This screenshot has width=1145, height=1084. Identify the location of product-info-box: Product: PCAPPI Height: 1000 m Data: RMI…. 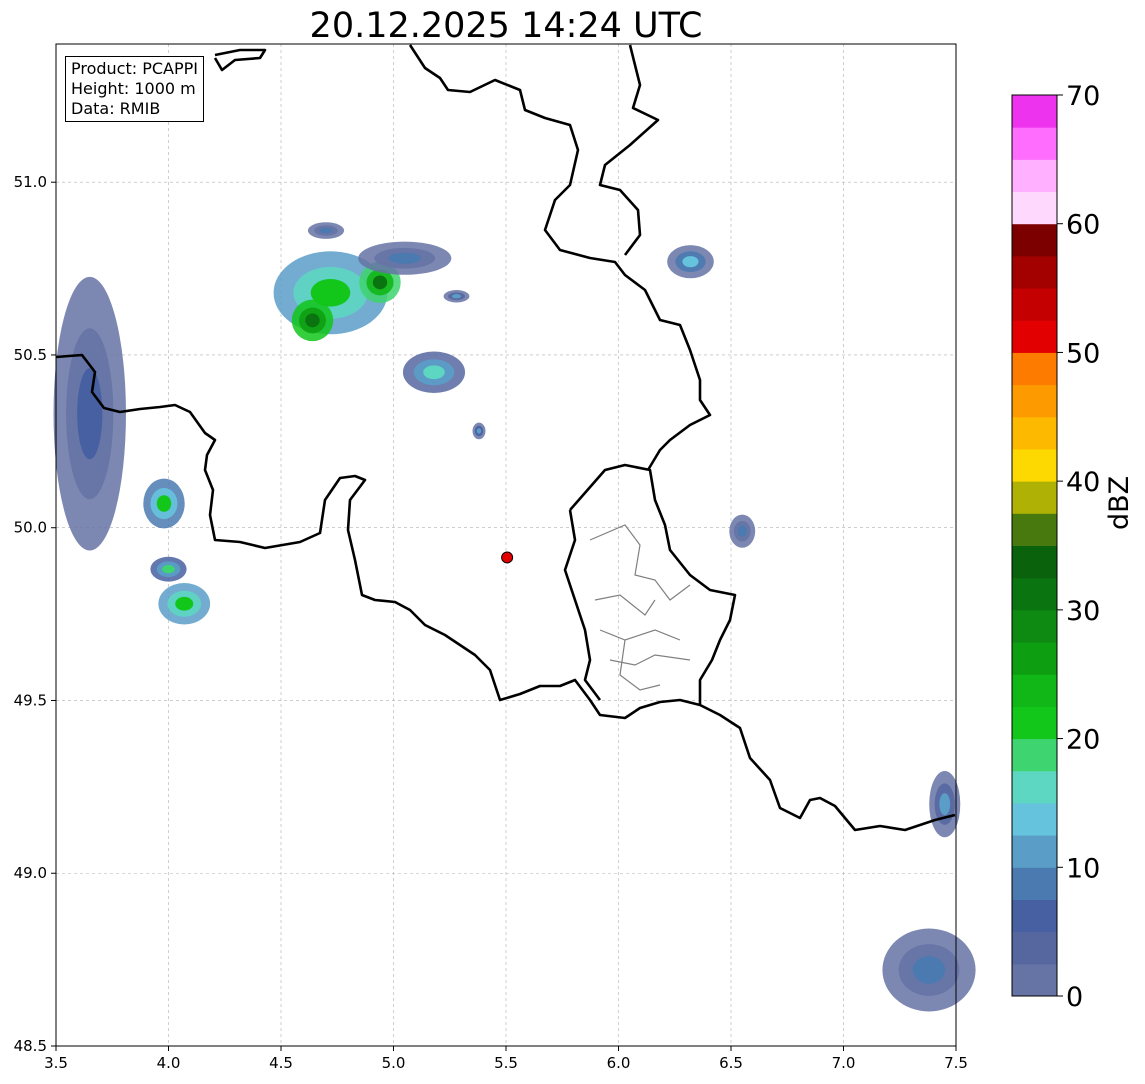
(135, 89).